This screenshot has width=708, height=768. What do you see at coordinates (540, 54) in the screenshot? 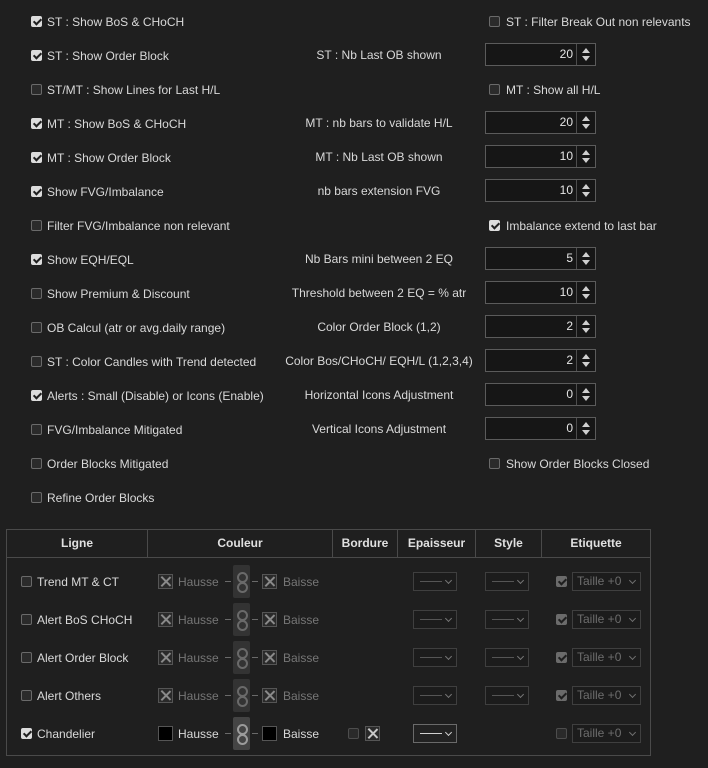
I see `spinner-st-nb-last-ob: 20` at bounding box center [540, 54].